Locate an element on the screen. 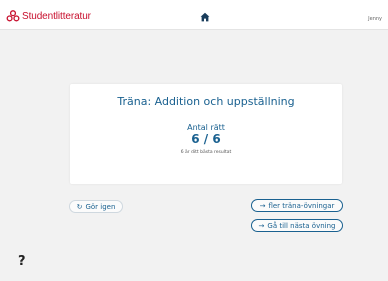 The image size is (388, 281). brand-logo: Studentlitteratur is located at coordinates (48, 16).